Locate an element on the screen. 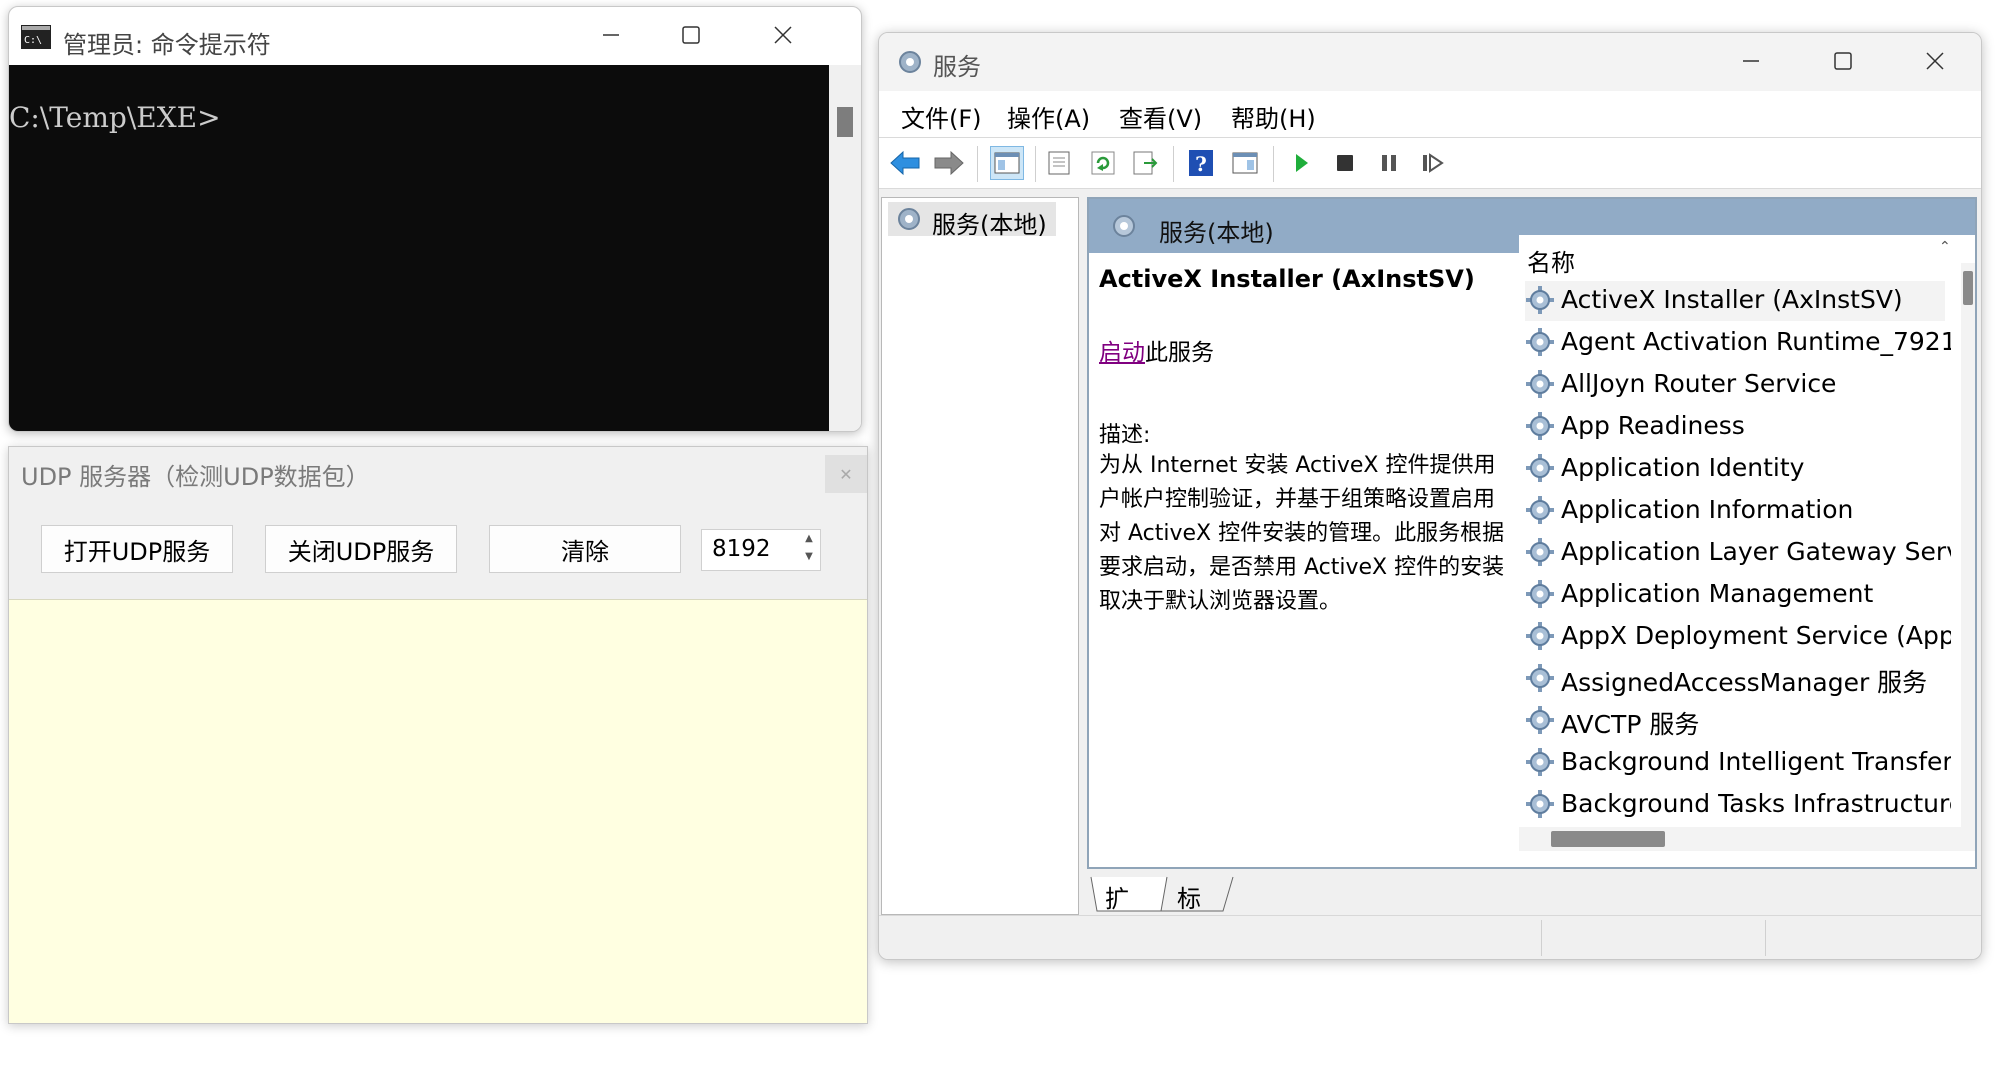  service-row: Agent Activation Runtime_79214e9 is located at coordinates (1738, 343).